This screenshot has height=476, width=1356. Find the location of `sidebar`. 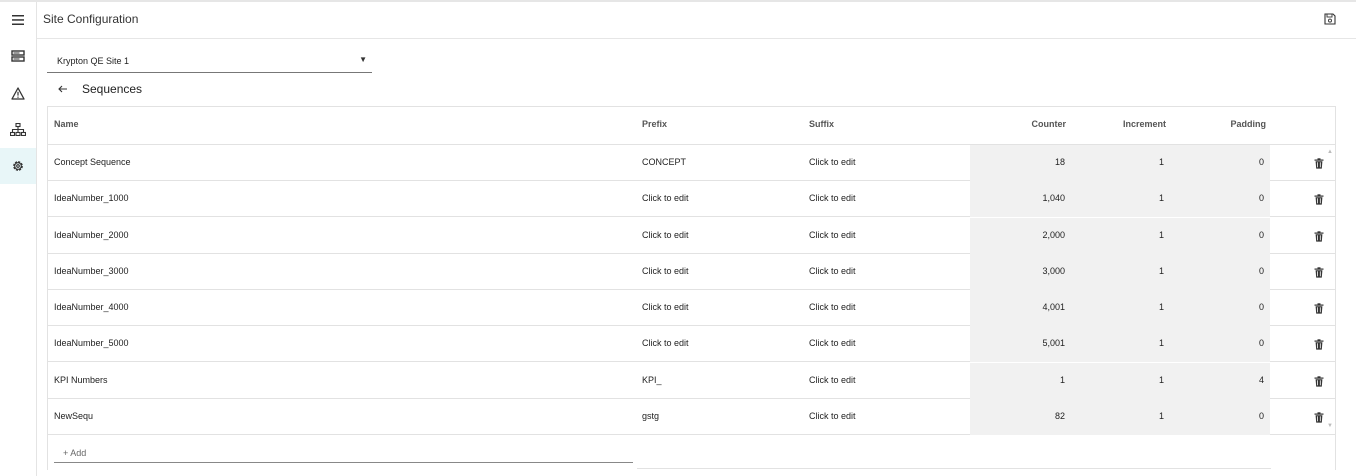

sidebar is located at coordinates (18, 239).